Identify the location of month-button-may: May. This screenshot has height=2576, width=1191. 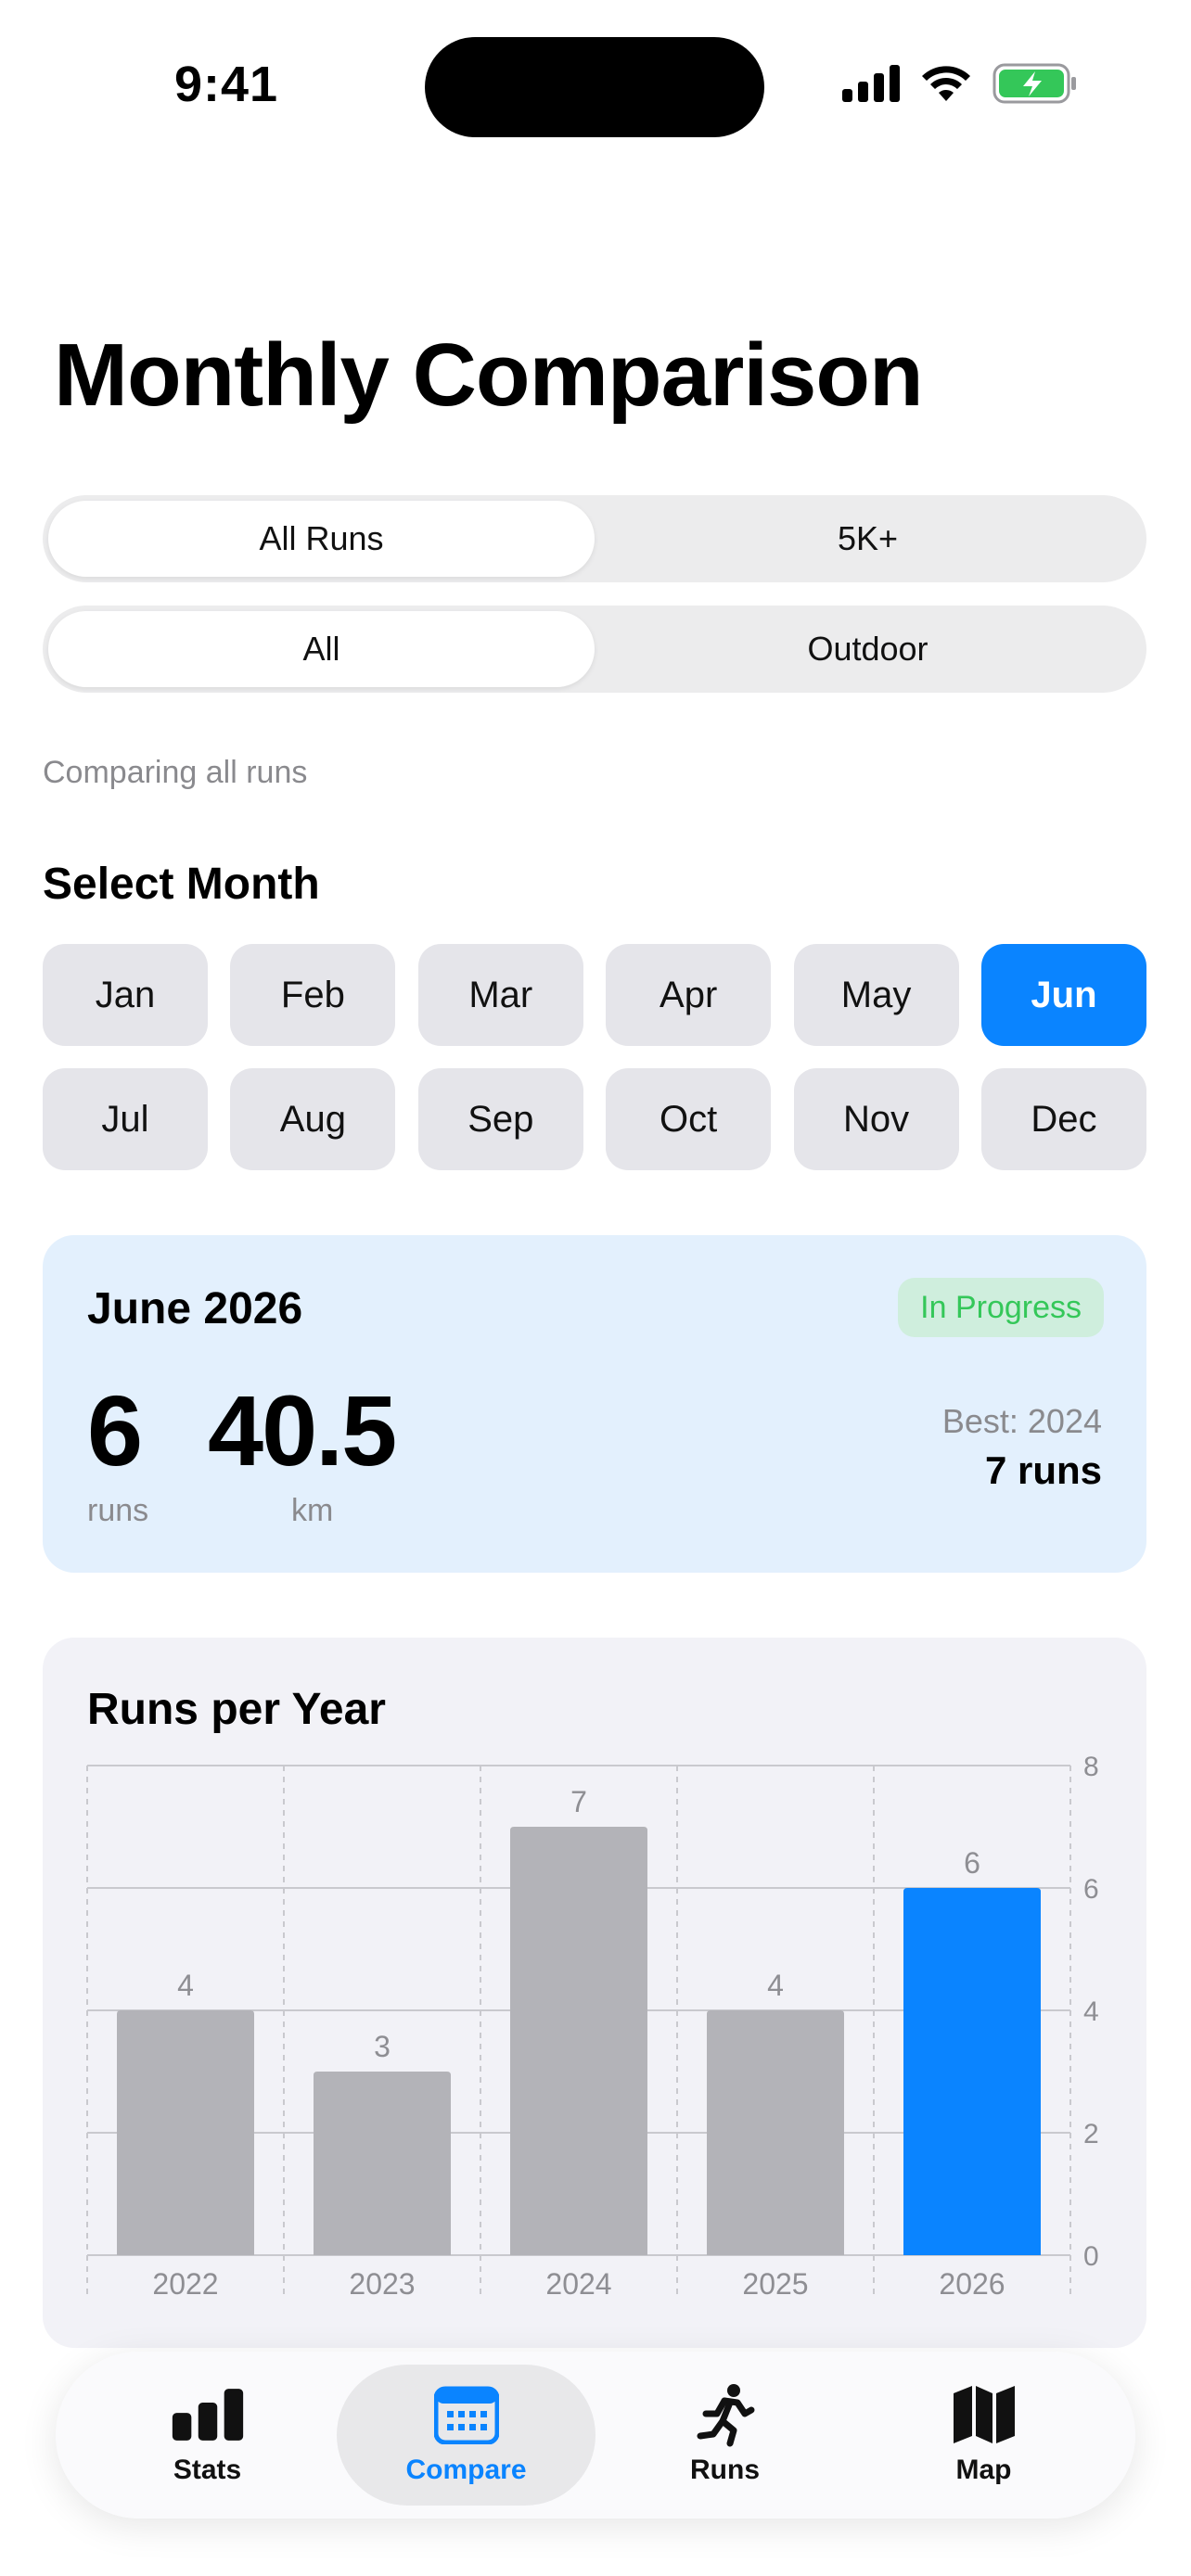
(876, 995).